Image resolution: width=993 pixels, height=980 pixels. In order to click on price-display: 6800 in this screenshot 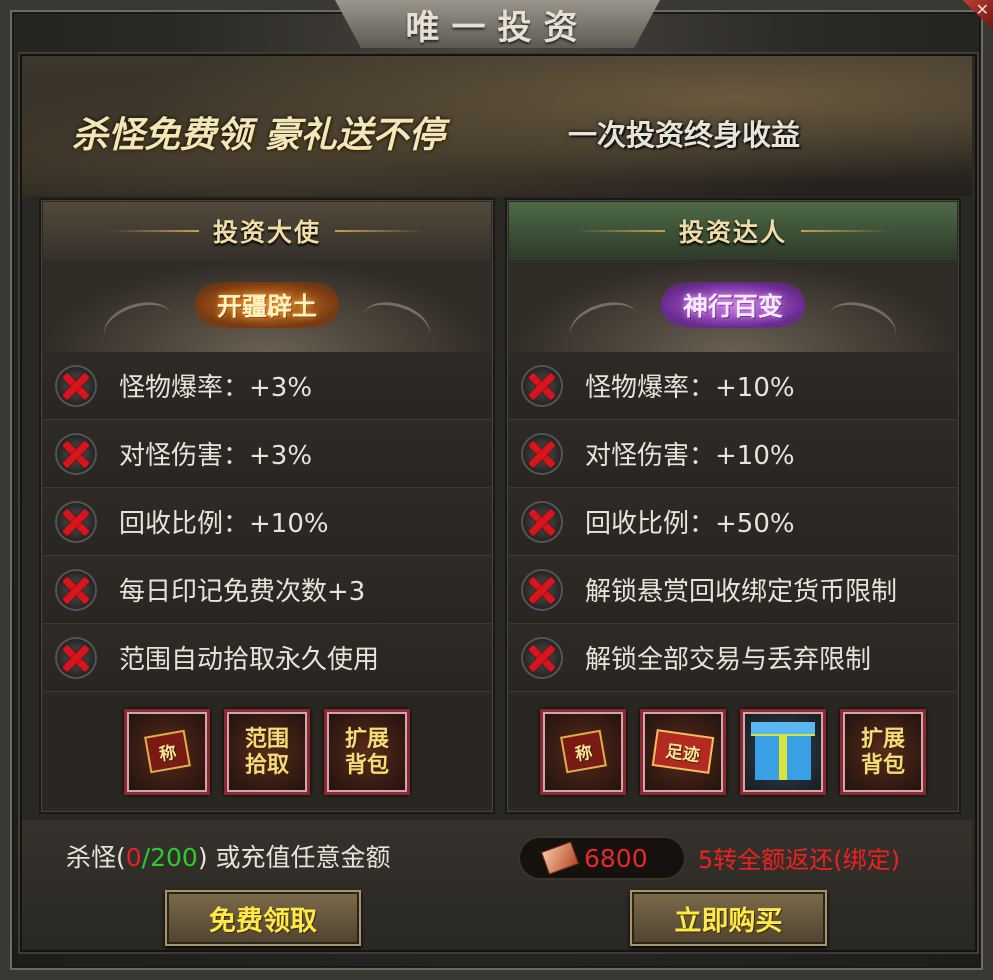, I will do `click(602, 858)`.